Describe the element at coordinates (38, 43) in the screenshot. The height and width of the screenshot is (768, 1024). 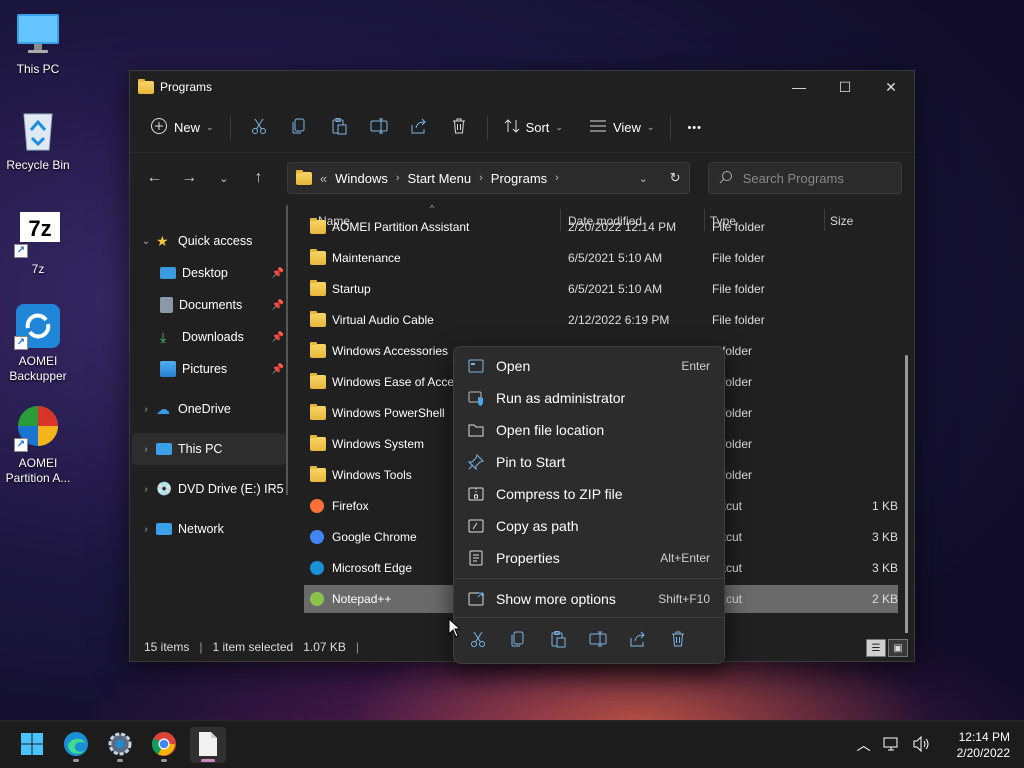
I see `desktop-icon-this-pc: This PC` at that location.